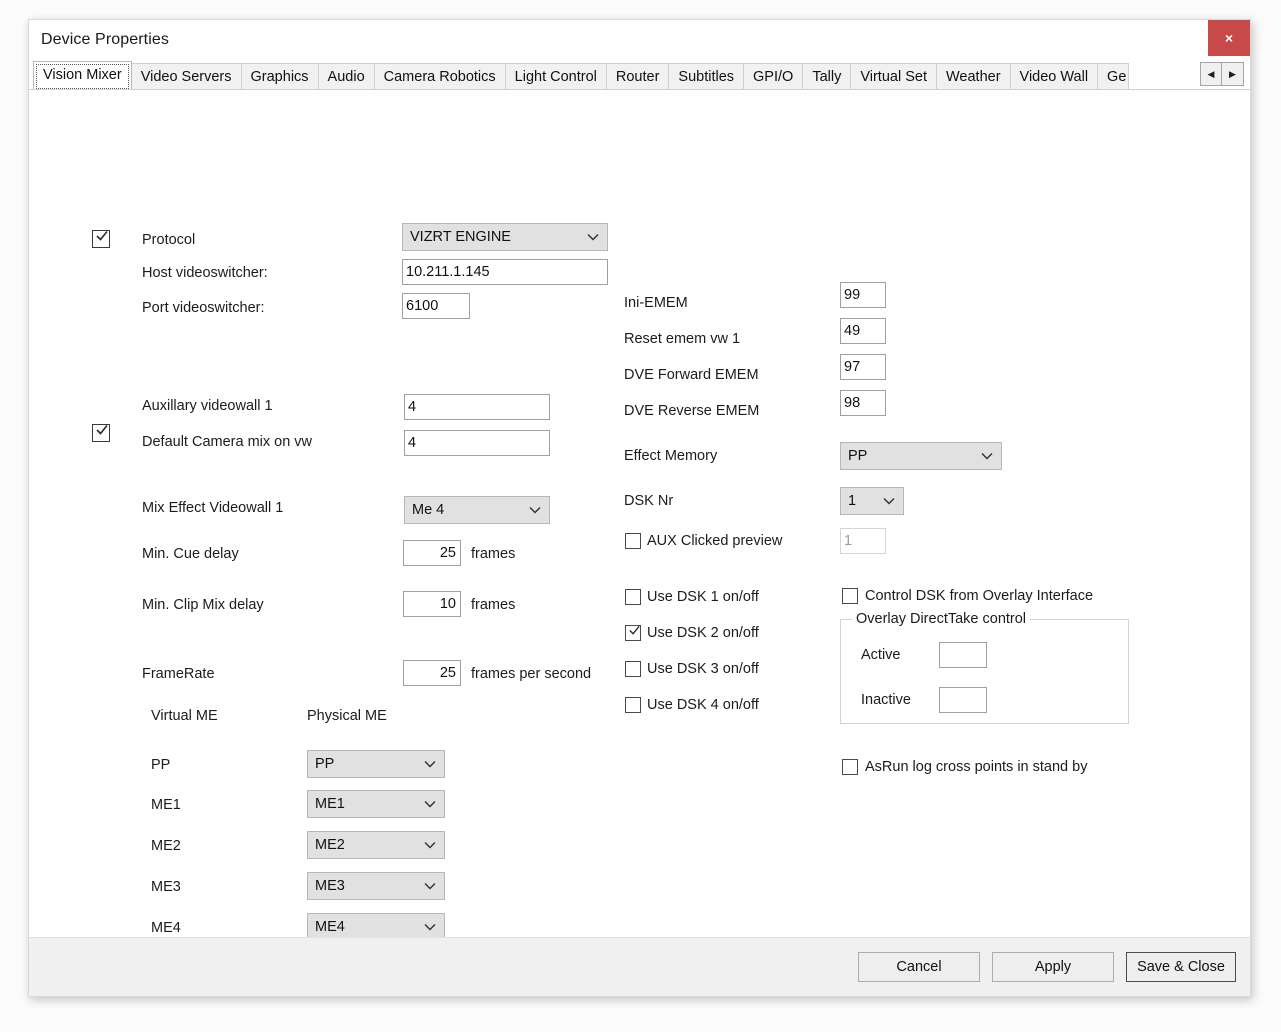 This screenshot has width=1281, height=1032. I want to click on tab-label: Camera Robotics, so click(439, 77).